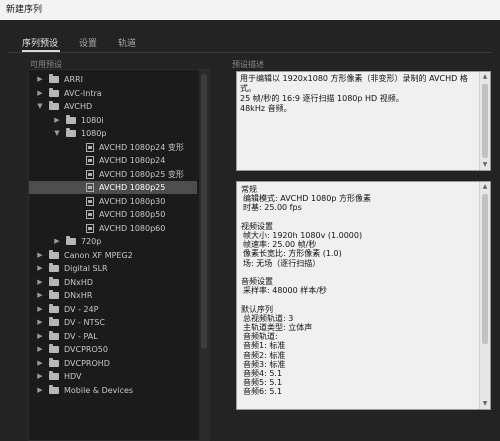  What do you see at coordinates (91, 241) in the screenshot?
I see `tree-row-label: 720p` at bounding box center [91, 241].